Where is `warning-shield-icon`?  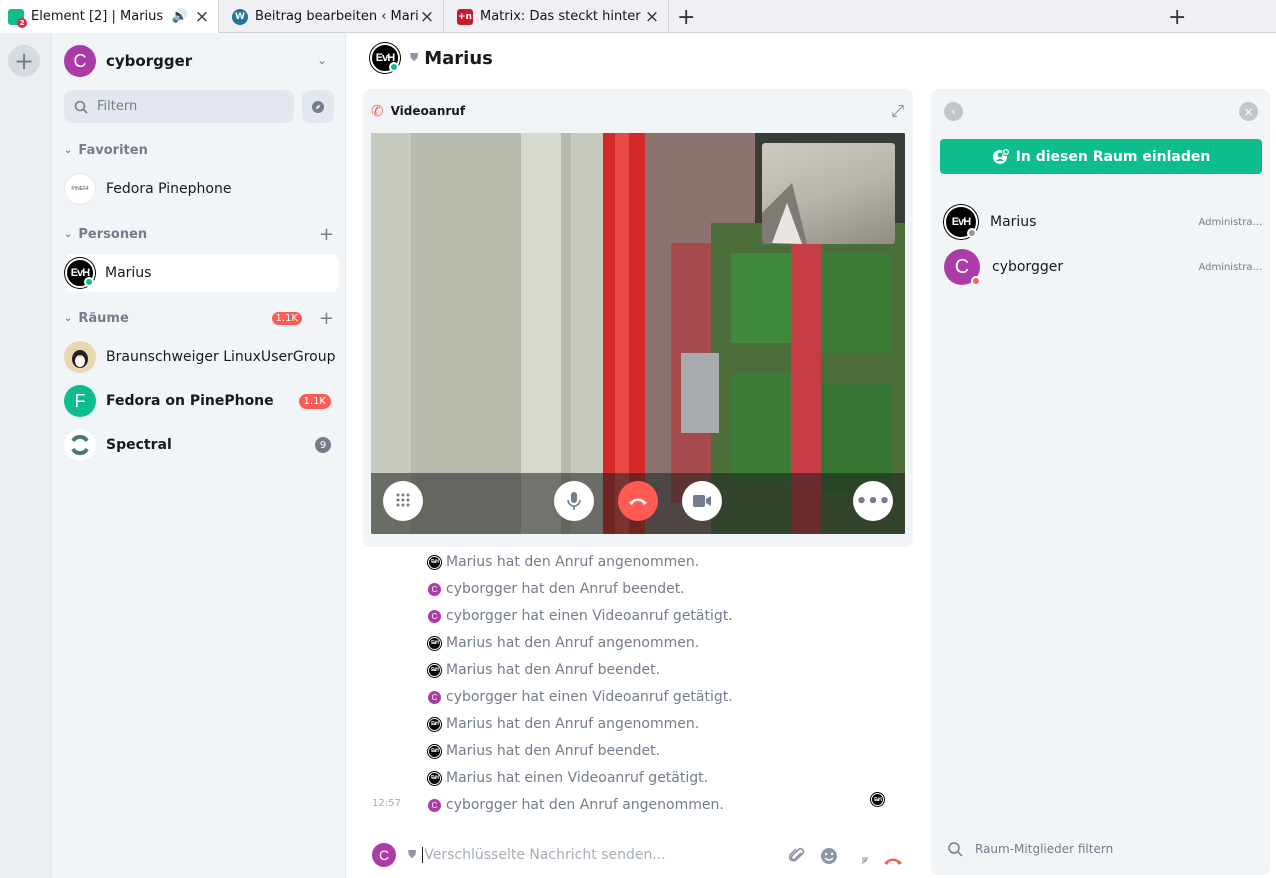 warning-shield-icon is located at coordinates (976, 281).